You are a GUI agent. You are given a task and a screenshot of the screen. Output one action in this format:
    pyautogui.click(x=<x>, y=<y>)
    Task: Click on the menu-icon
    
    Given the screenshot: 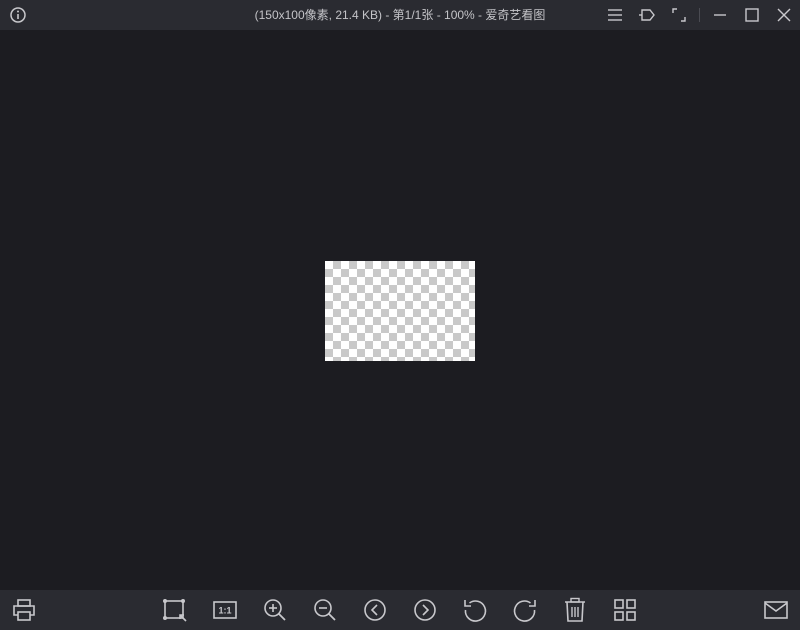 What is the action you would take?
    pyautogui.click(x=615, y=15)
    